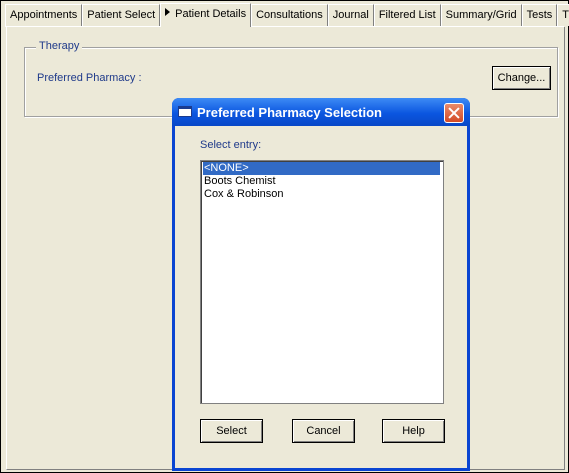 This screenshot has width=569, height=473. I want to click on tab-label: Patient Select, so click(121, 15).